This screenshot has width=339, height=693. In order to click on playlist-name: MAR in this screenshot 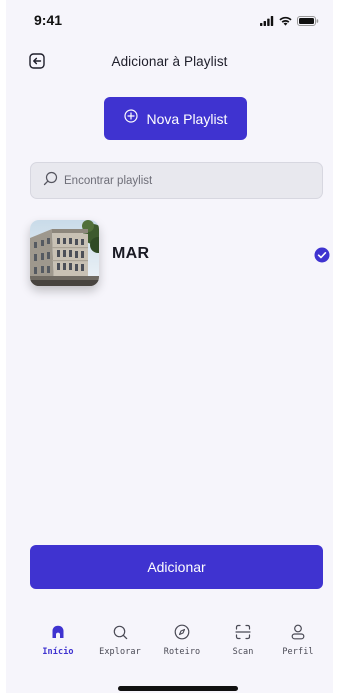, I will do `click(131, 253)`.